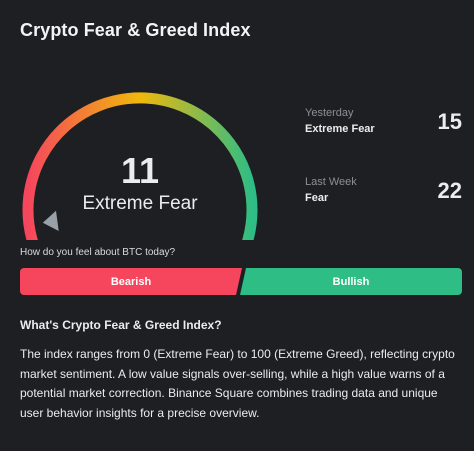  Describe the element at coordinates (449, 121) in the screenshot. I see `stat-yesterday-value: 15` at that location.